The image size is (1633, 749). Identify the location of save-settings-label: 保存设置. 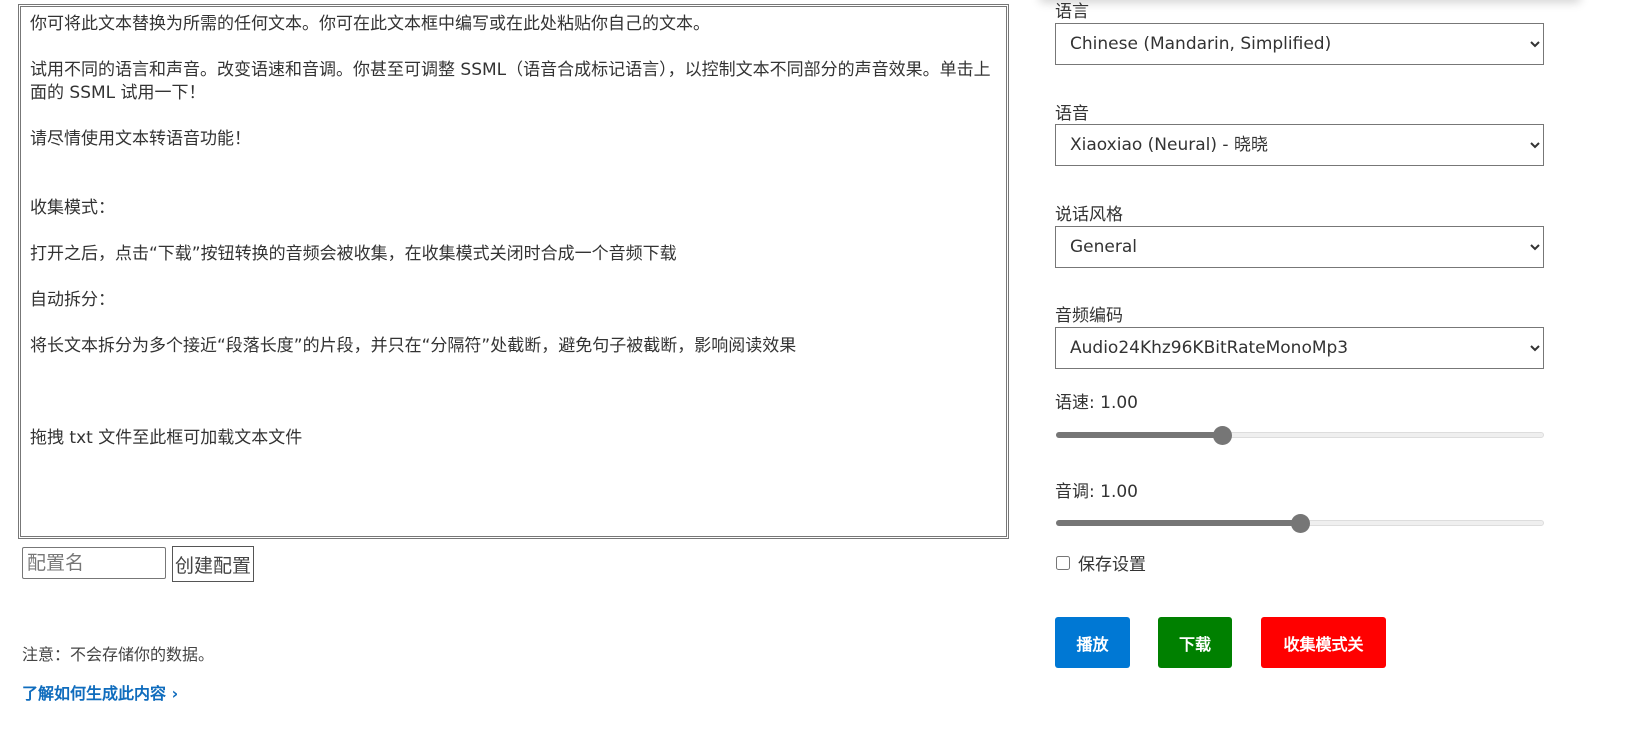
(1112, 565).